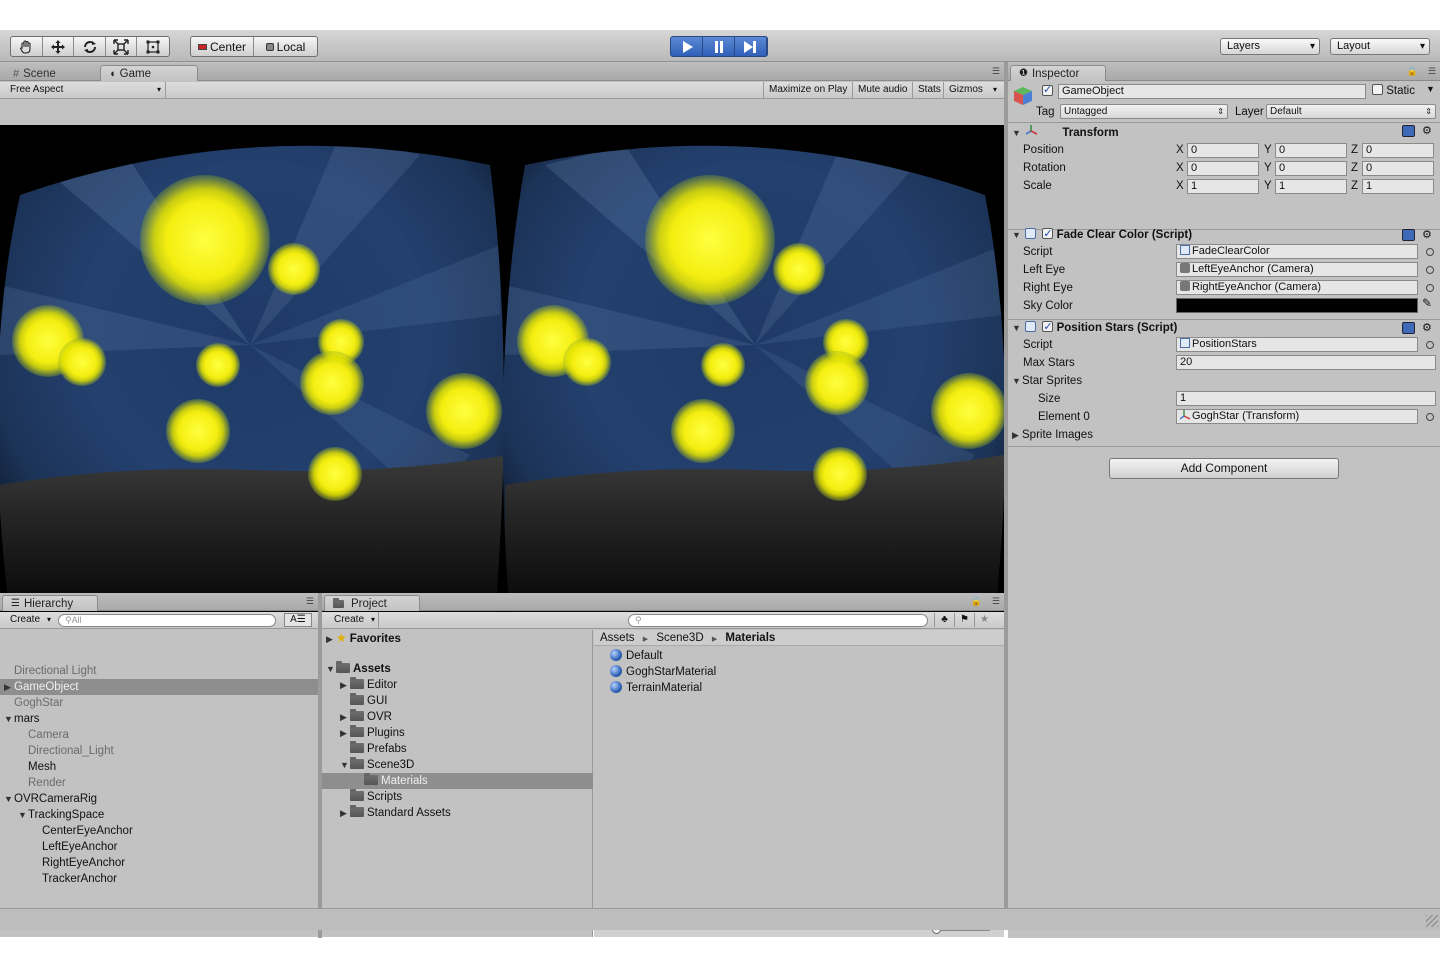  Describe the element at coordinates (457, 765) in the screenshot. I see `project-folder-item: ▼ Scene3D` at that location.